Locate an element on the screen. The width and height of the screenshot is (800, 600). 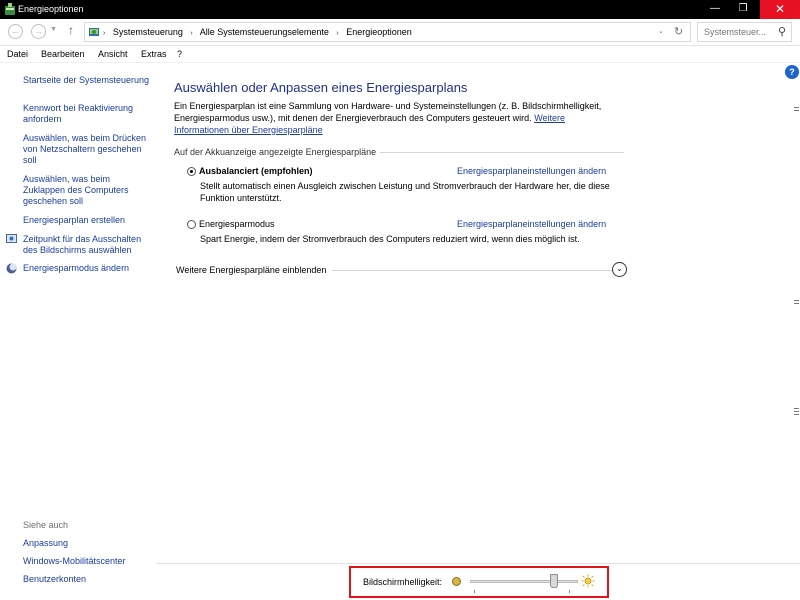
see-also-personalization: Anpassung is located at coordinates (88, 543).